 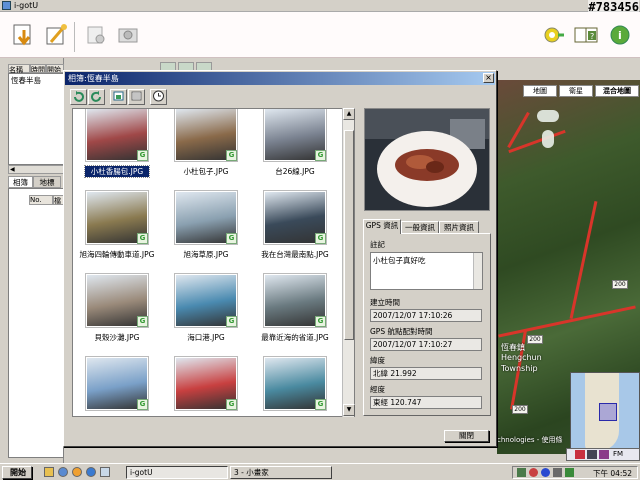 I want to click on map-tab-map: 地圖, so click(x=540, y=91).